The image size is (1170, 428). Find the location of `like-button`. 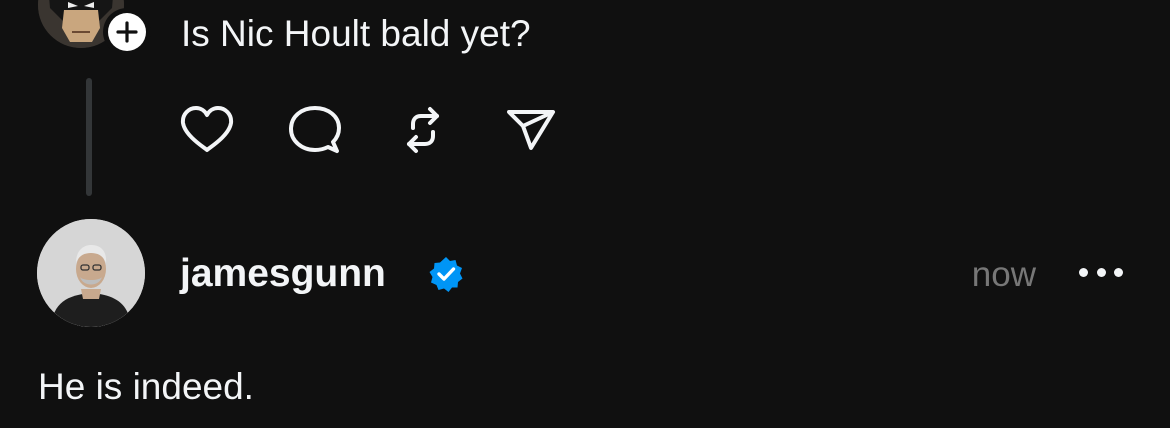

like-button is located at coordinates (207, 130).